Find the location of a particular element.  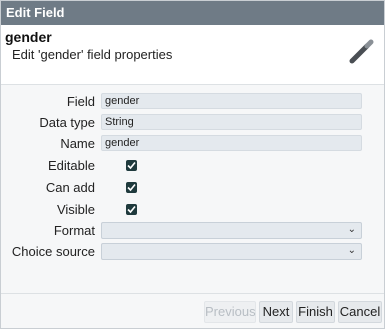

can-add-checkbox is located at coordinates (131, 187).